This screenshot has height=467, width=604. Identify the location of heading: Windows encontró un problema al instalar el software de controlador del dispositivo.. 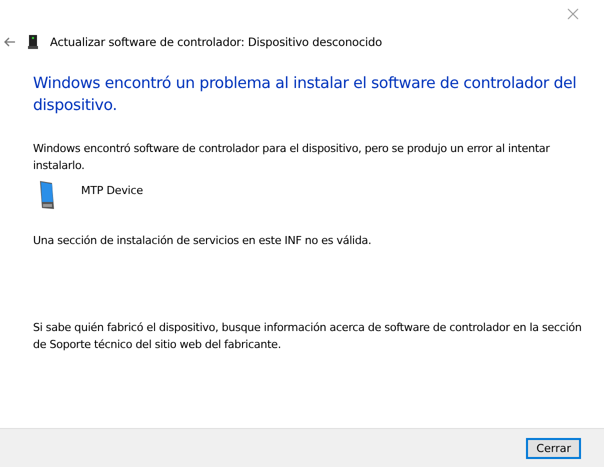
(305, 94).